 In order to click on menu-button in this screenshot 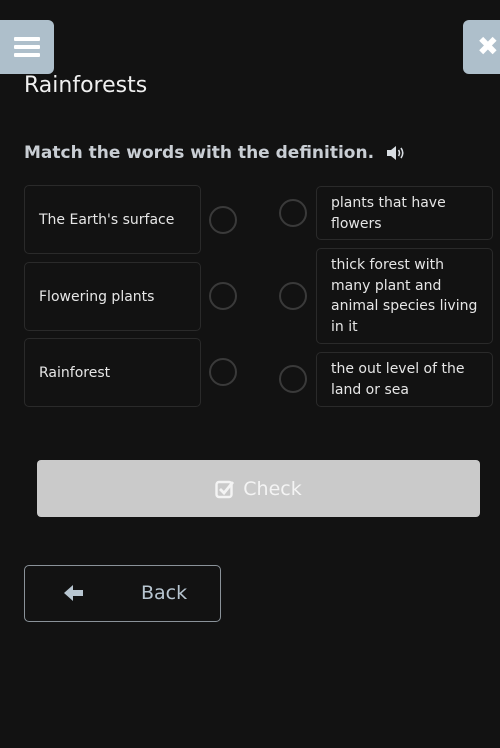, I will do `click(27, 47)`.